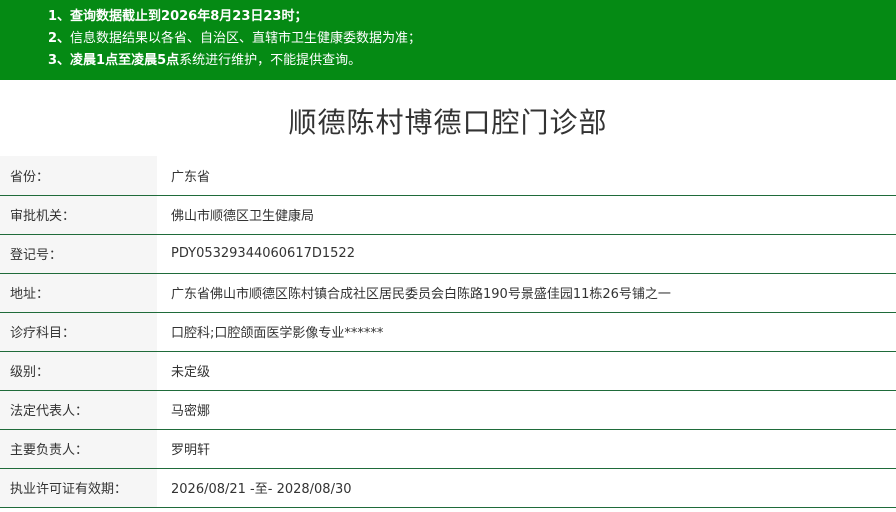 Image resolution: width=896 pixels, height=512 pixels. What do you see at coordinates (526, 254) in the screenshot?
I see `row-value: PDY05329344060617D1522` at bounding box center [526, 254].